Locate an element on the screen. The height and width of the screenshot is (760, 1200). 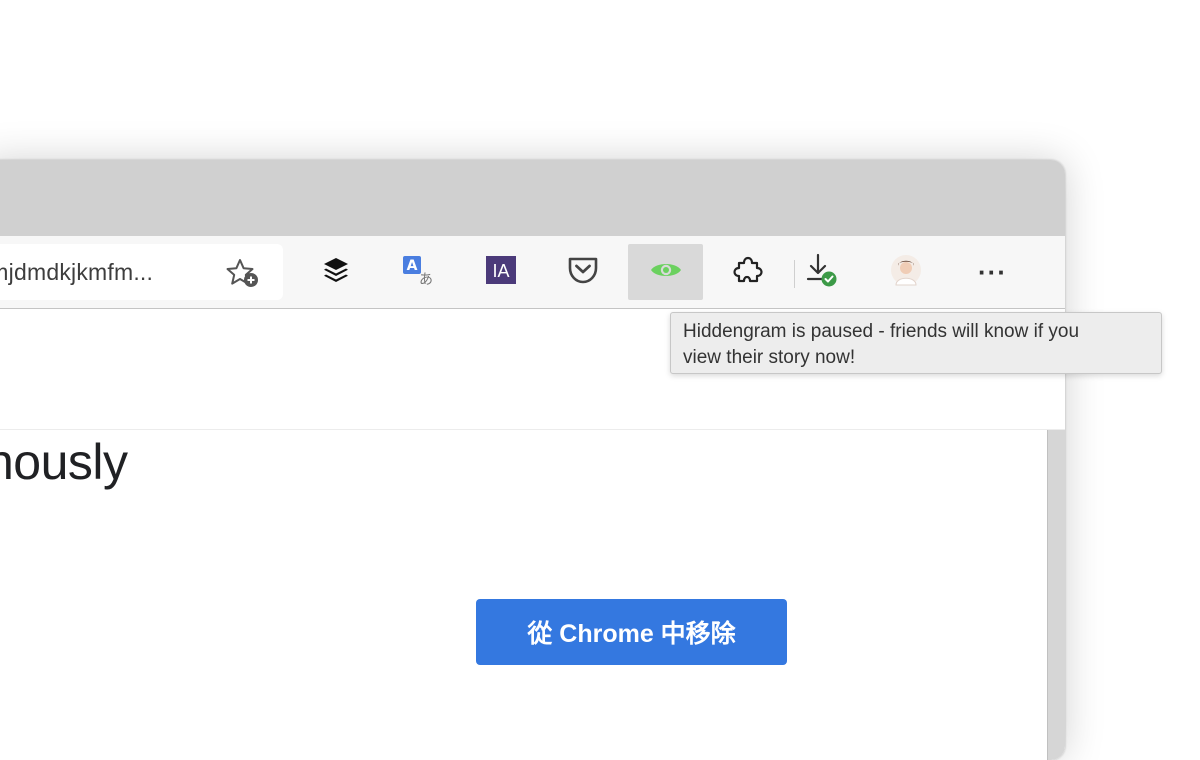
more-horizontal-icon: ··· is located at coordinates (992, 271).